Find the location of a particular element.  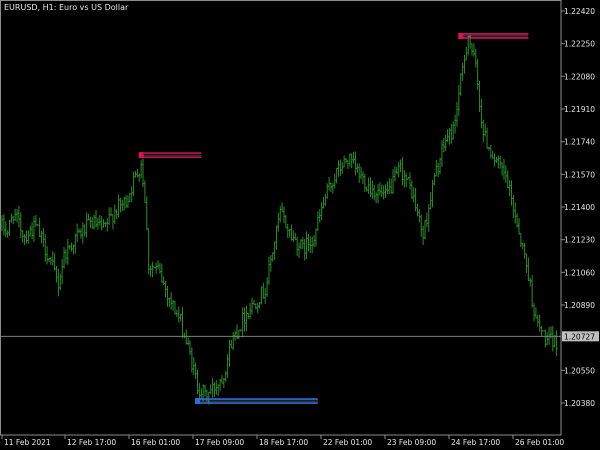

price-axis-label: 1.21570 is located at coordinates (579, 174).